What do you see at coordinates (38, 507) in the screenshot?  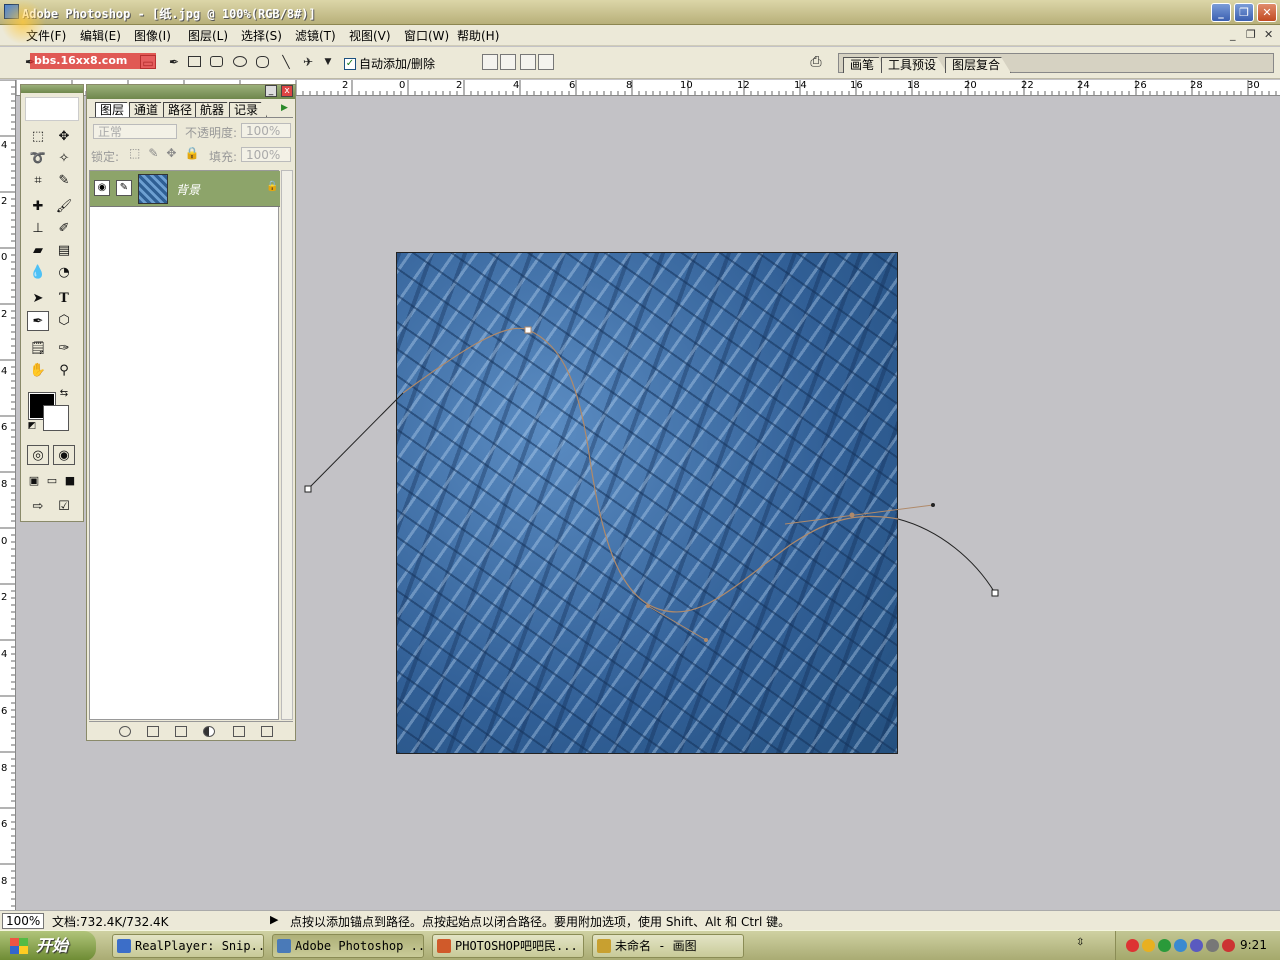 I see `jump-to-imageready-icon: ⇨` at bounding box center [38, 507].